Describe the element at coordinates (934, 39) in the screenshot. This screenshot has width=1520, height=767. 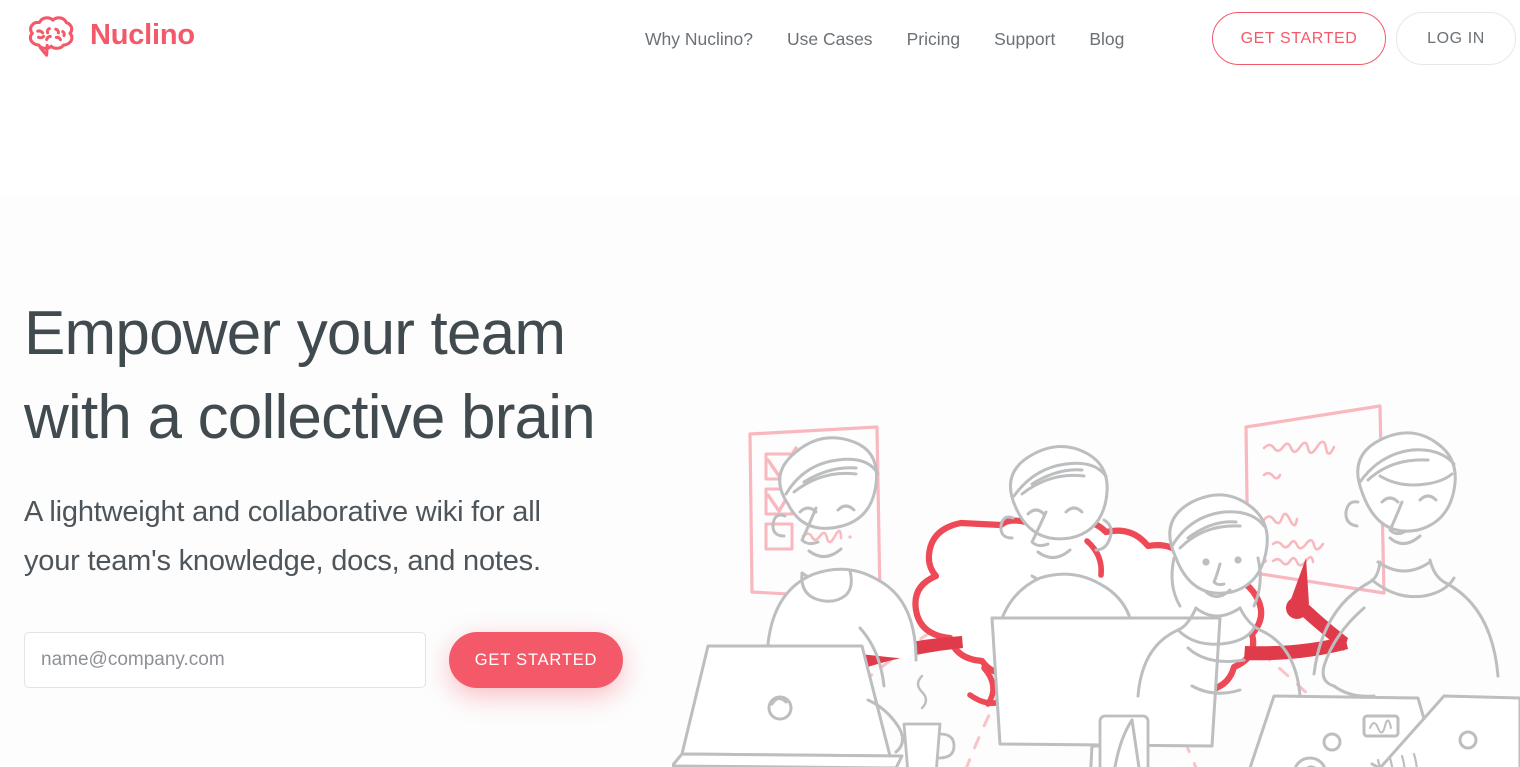
I see `nav-pricing: Pricing` at that location.